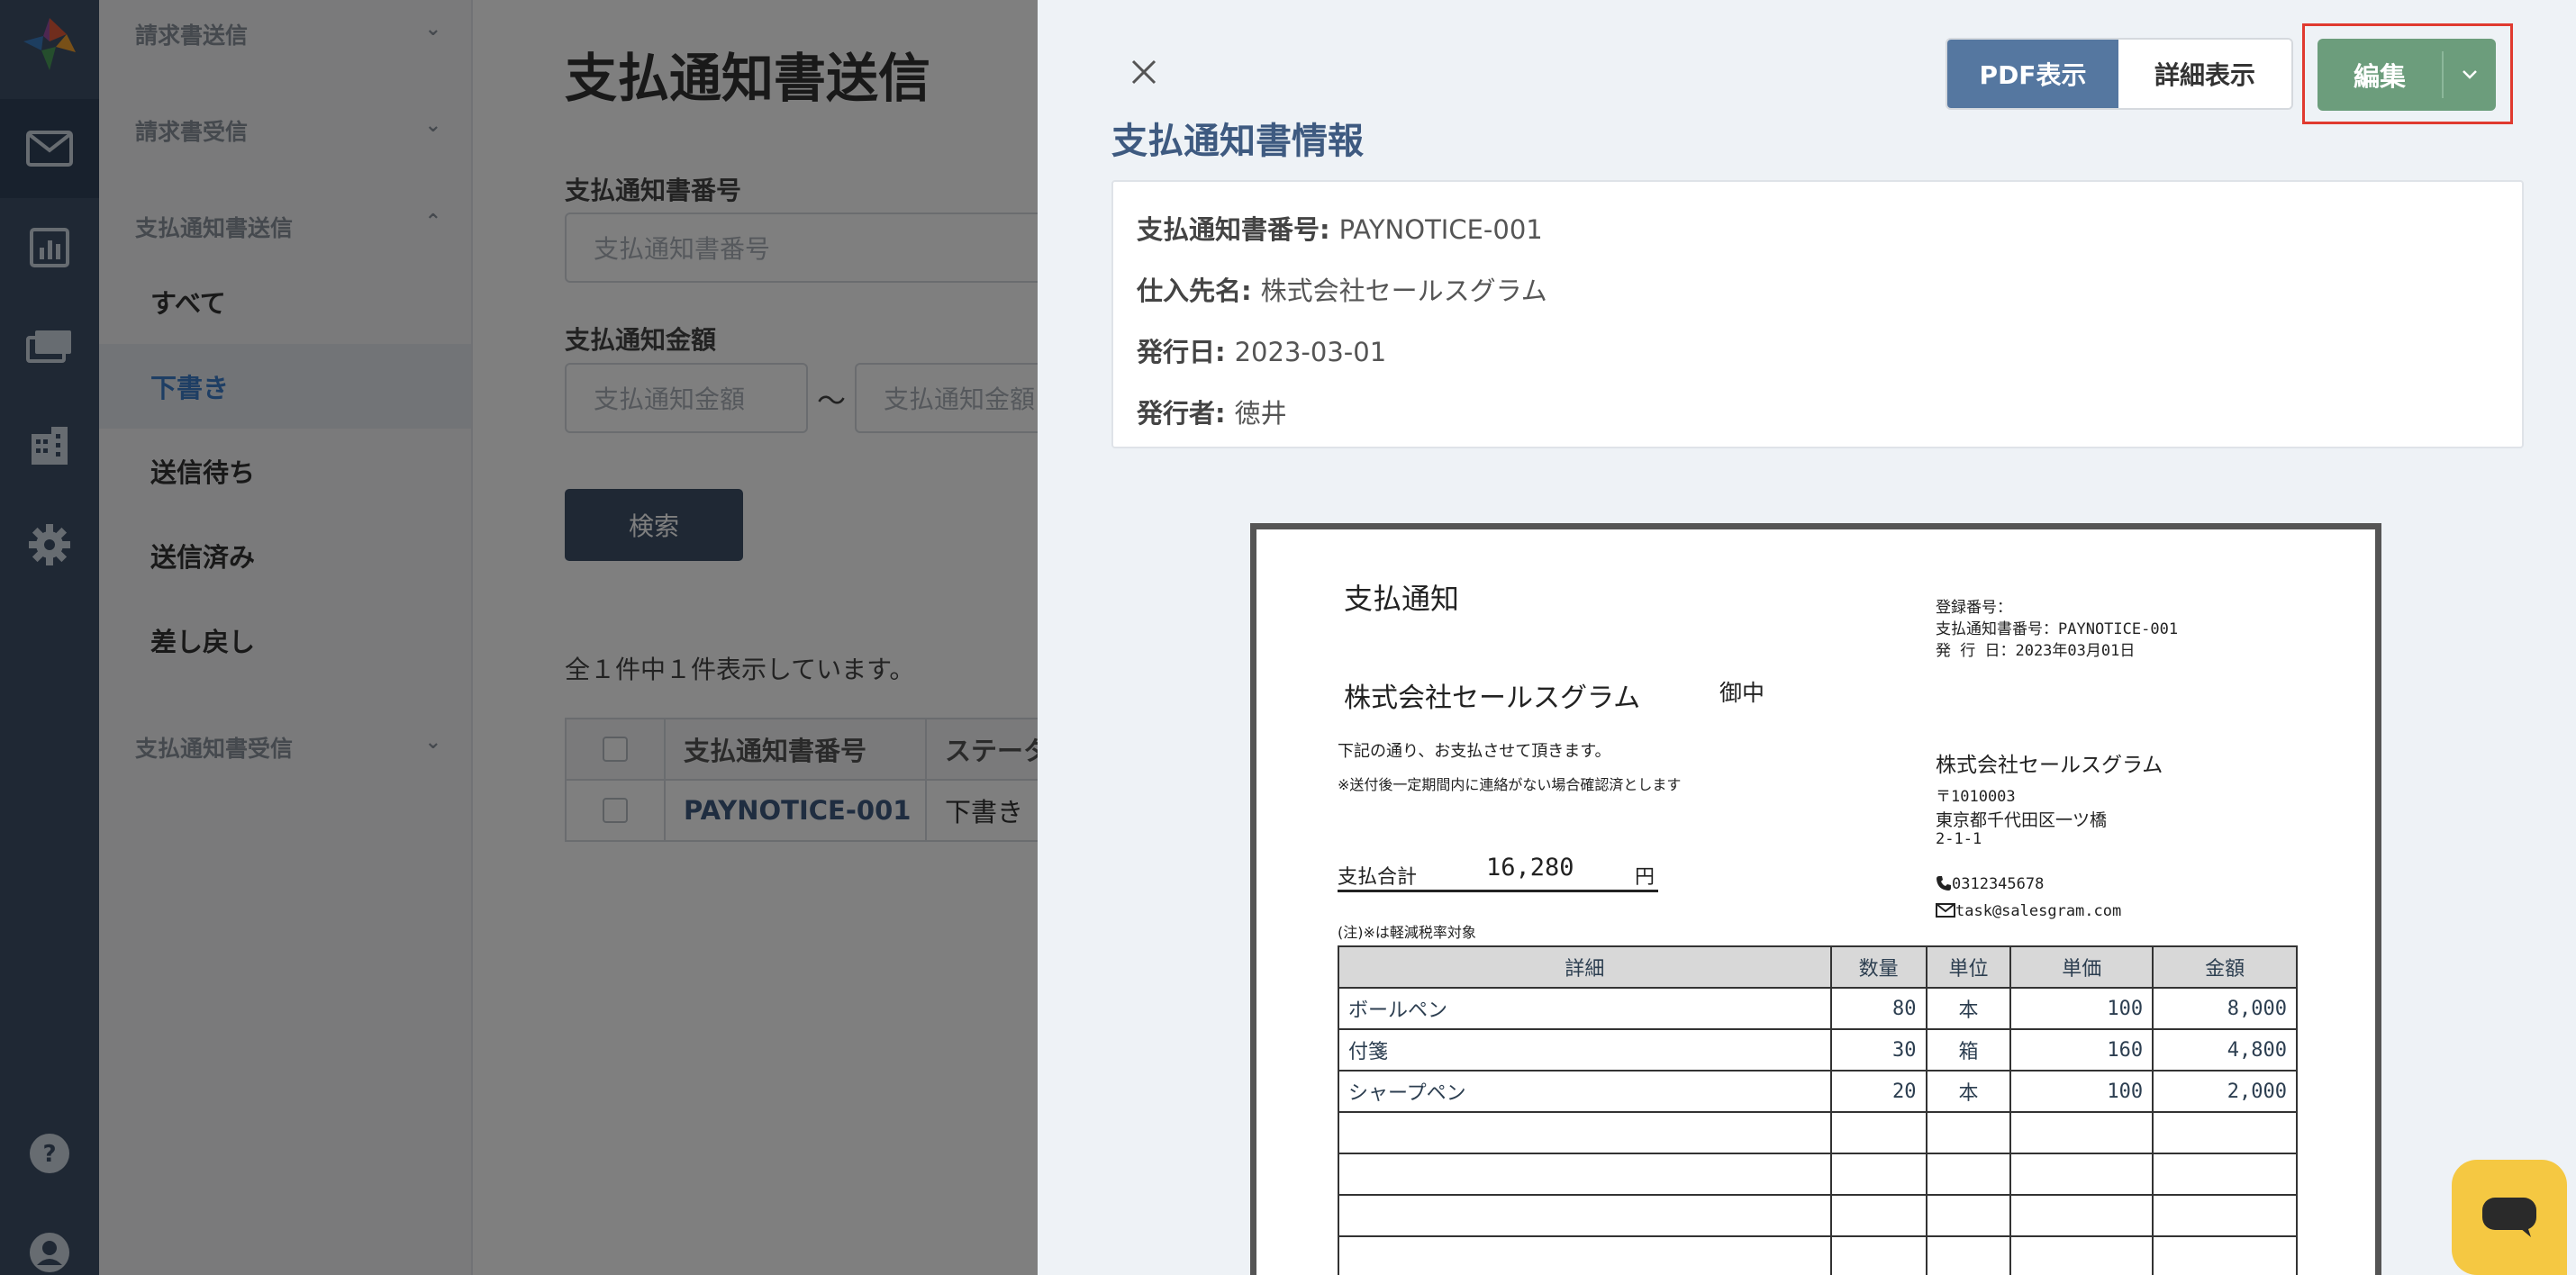 This screenshot has height=1275, width=2576. I want to click on doc-cell-amount: 2,000, so click(2225, 1091).